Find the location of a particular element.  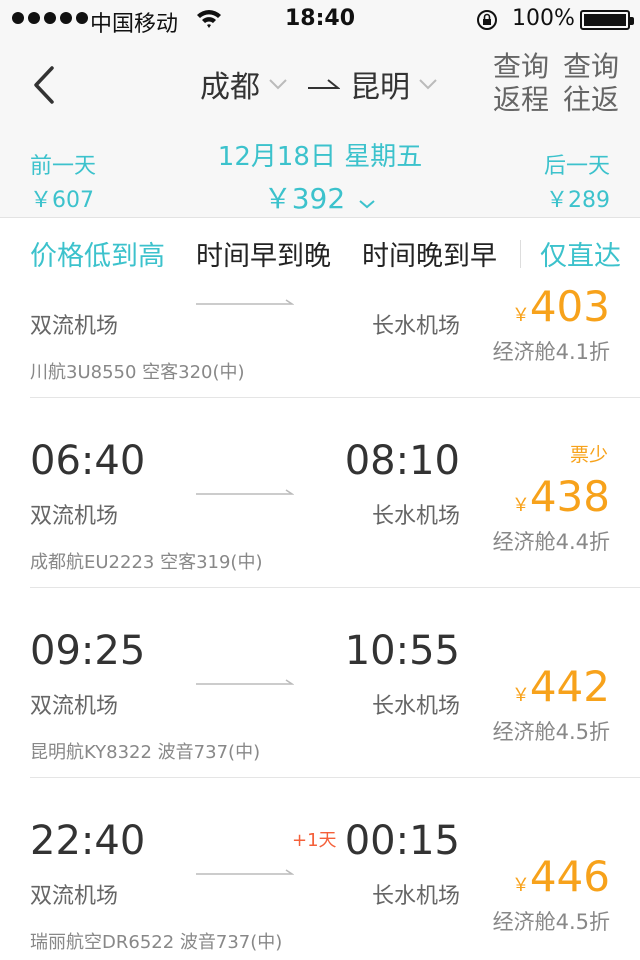

price-value: 438 is located at coordinates (569, 496).